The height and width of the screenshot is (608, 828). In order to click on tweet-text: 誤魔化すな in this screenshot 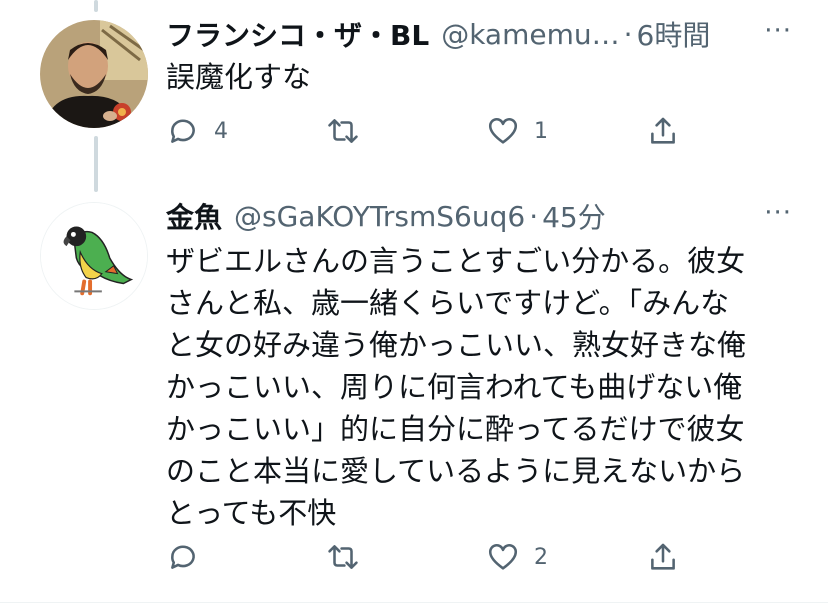, I will do `click(239, 77)`.